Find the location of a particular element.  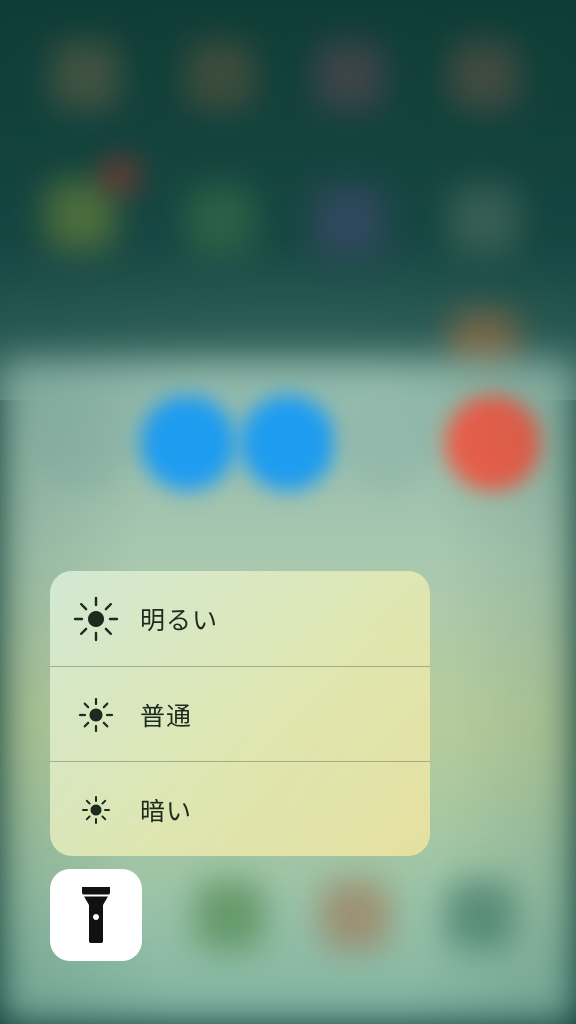

flashlight-icon is located at coordinates (96, 915).